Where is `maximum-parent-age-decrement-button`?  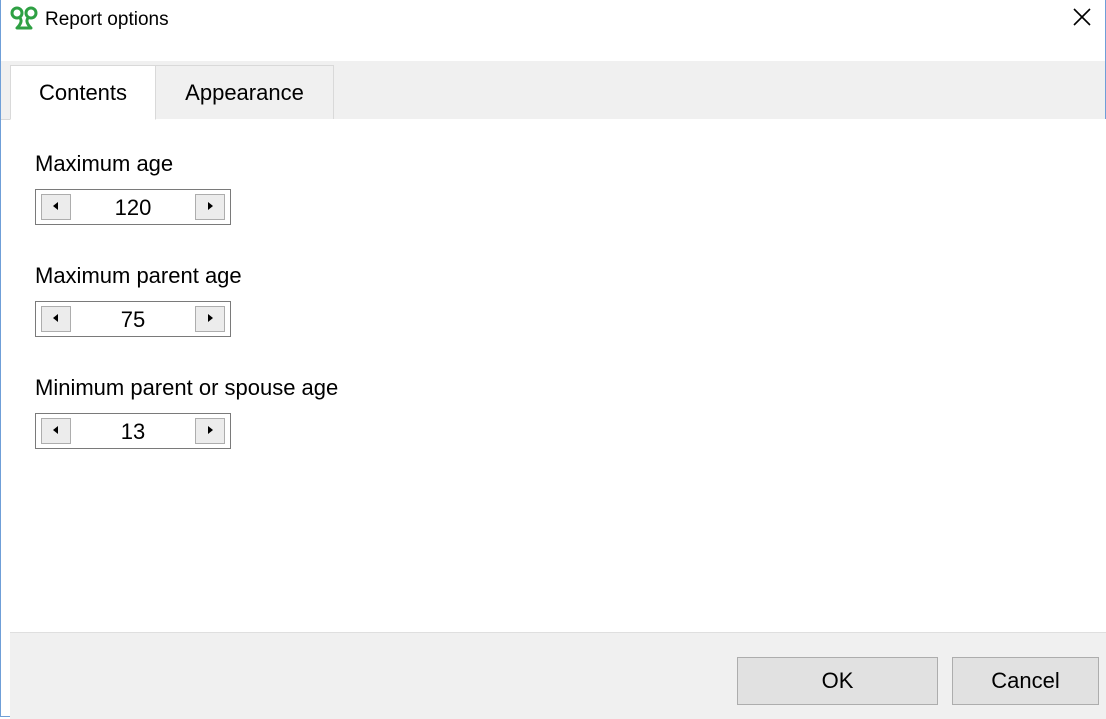 maximum-parent-age-decrement-button is located at coordinates (56, 319).